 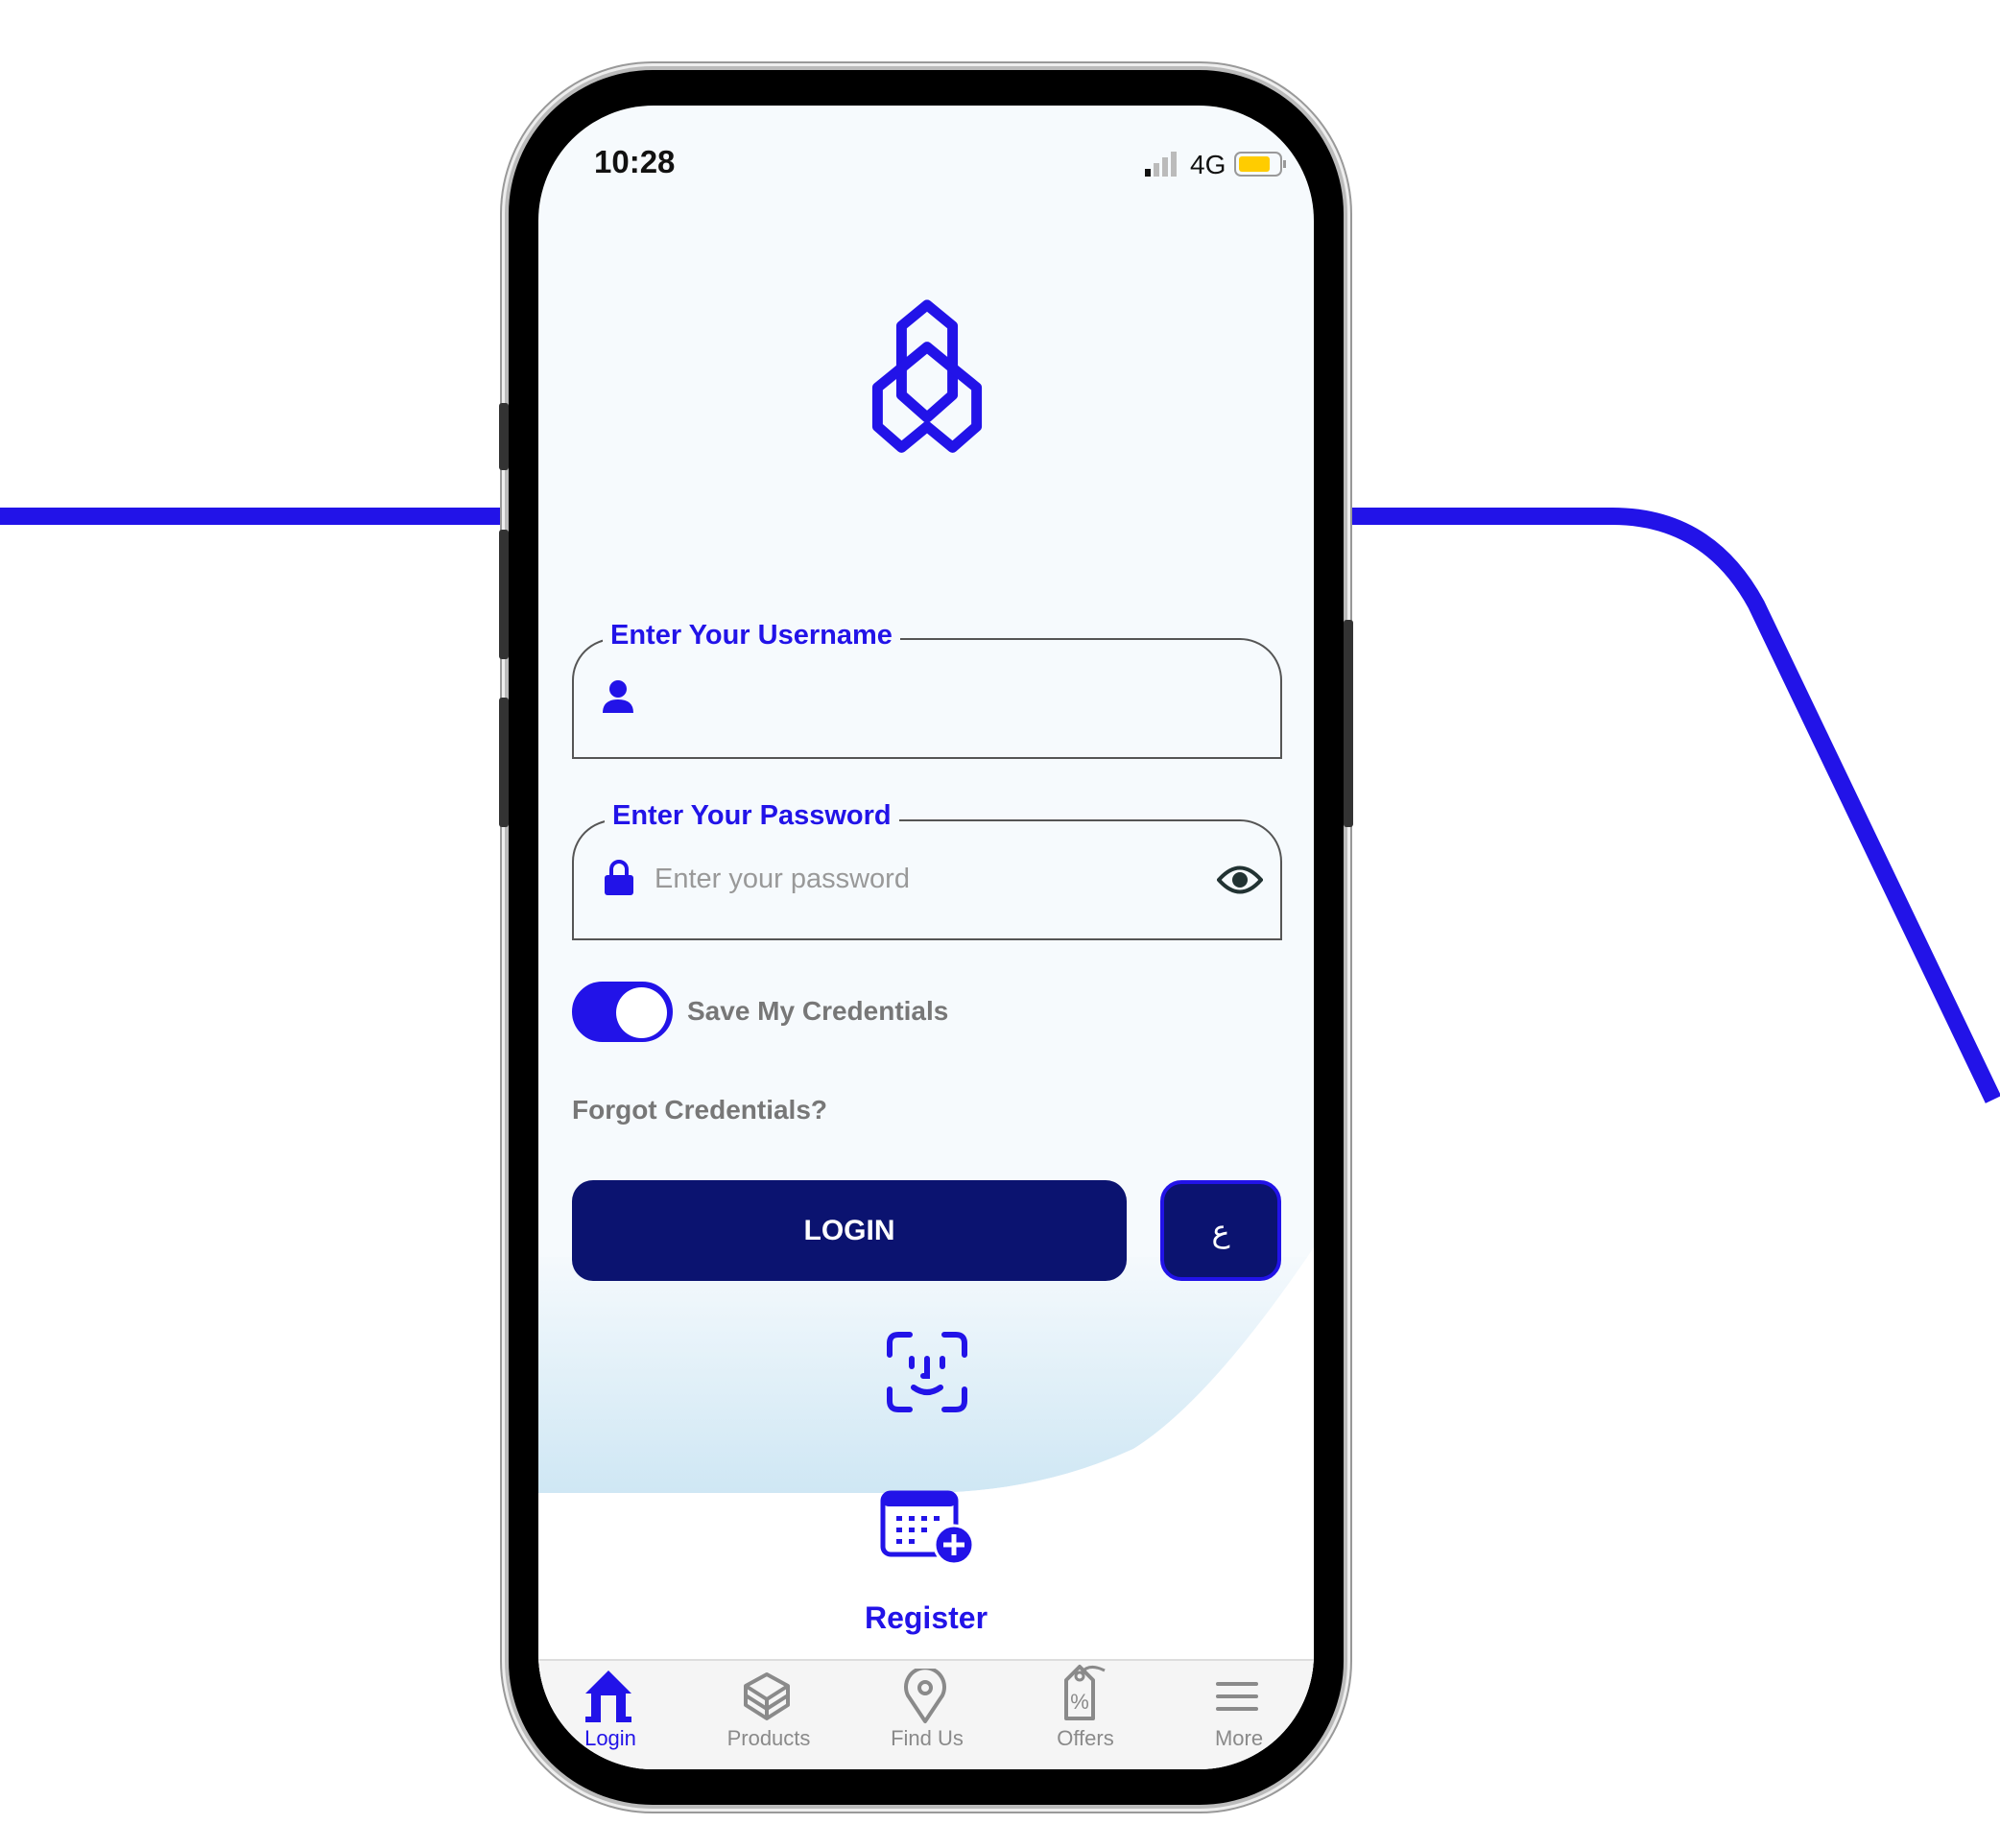 I want to click on tab-label: Products, so click(x=768, y=1738).